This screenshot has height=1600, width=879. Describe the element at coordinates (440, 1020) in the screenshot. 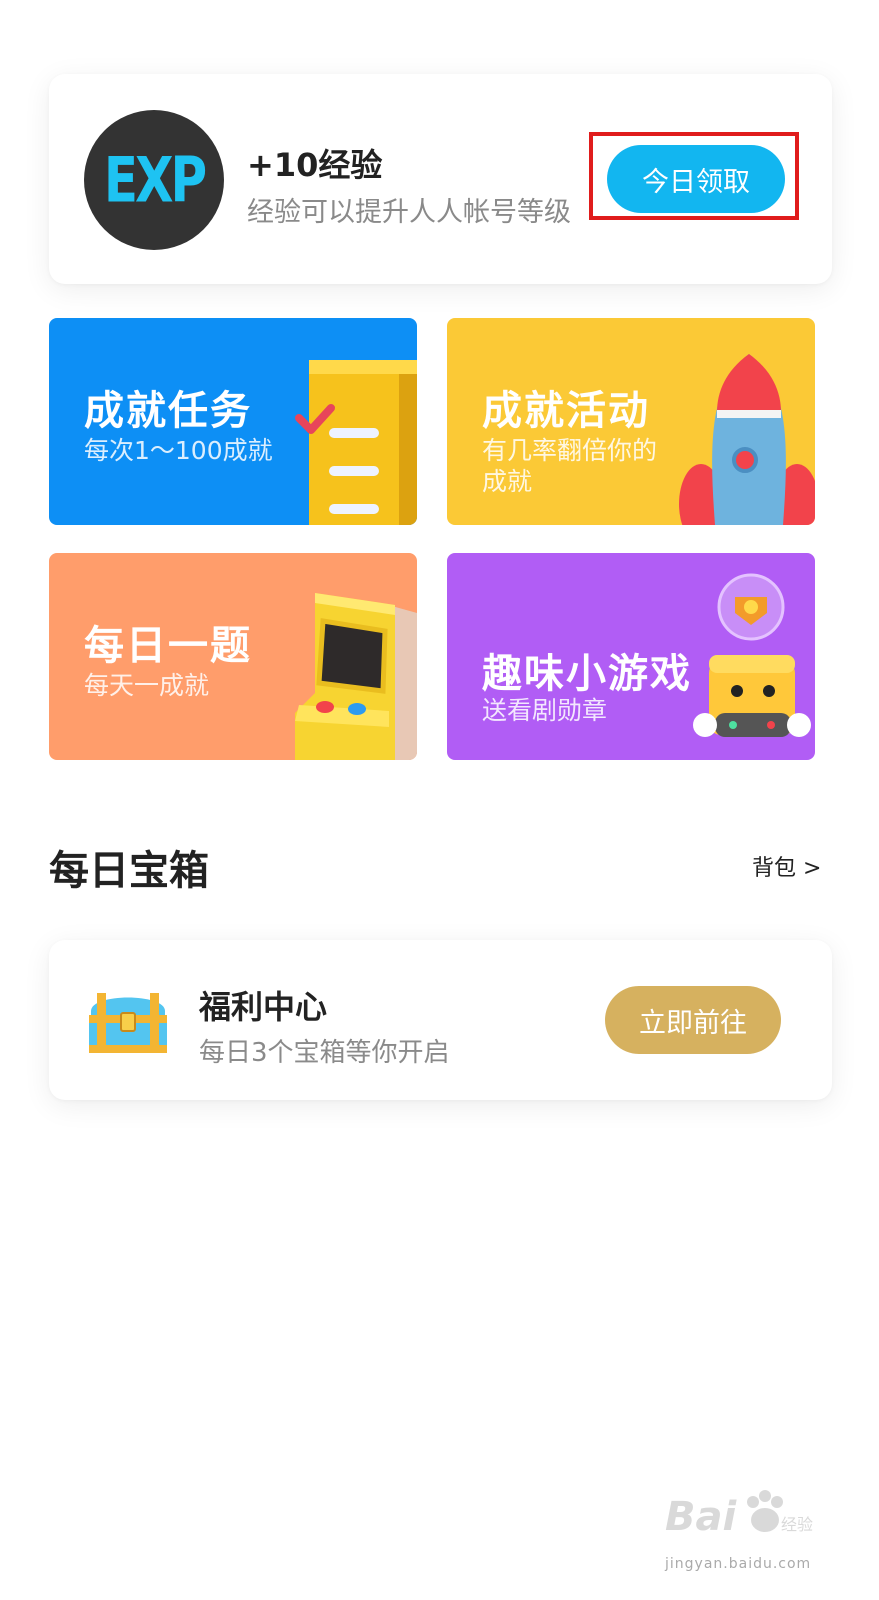

I see `welfare-center-card: 福利中心 每日3个宝箱等你开启 立即前往` at that location.